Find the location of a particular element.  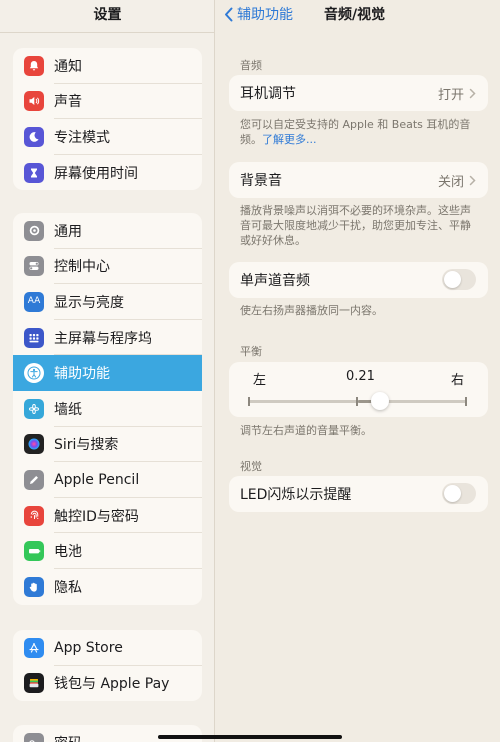

sidebar-item-label: 辅助功能 is located at coordinates (82, 374).